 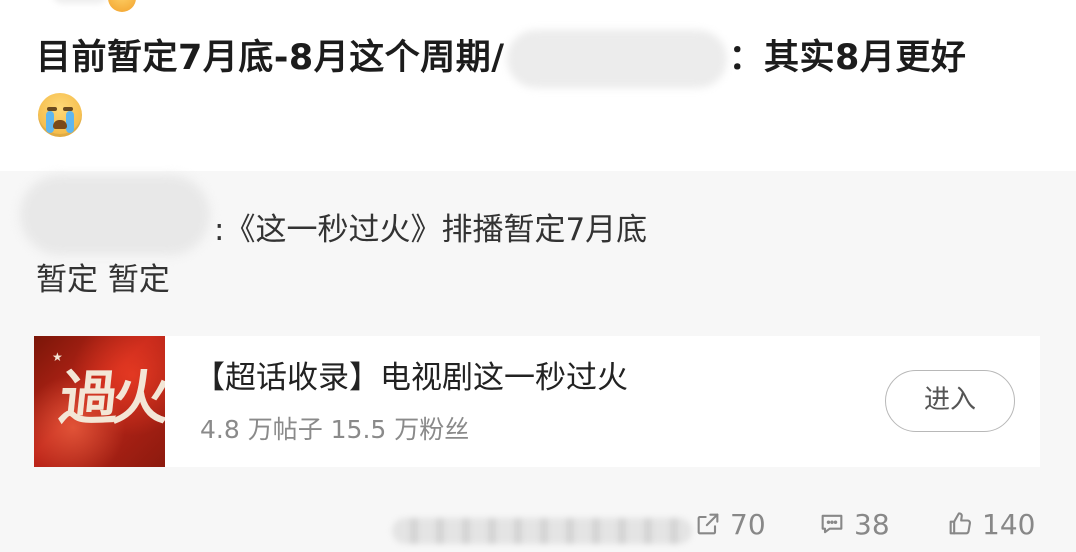 What do you see at coordinates (847, 58) in the screenshot?
I see `post-text-part-2: ：其实8月更好` at bounding box center [847, 58].